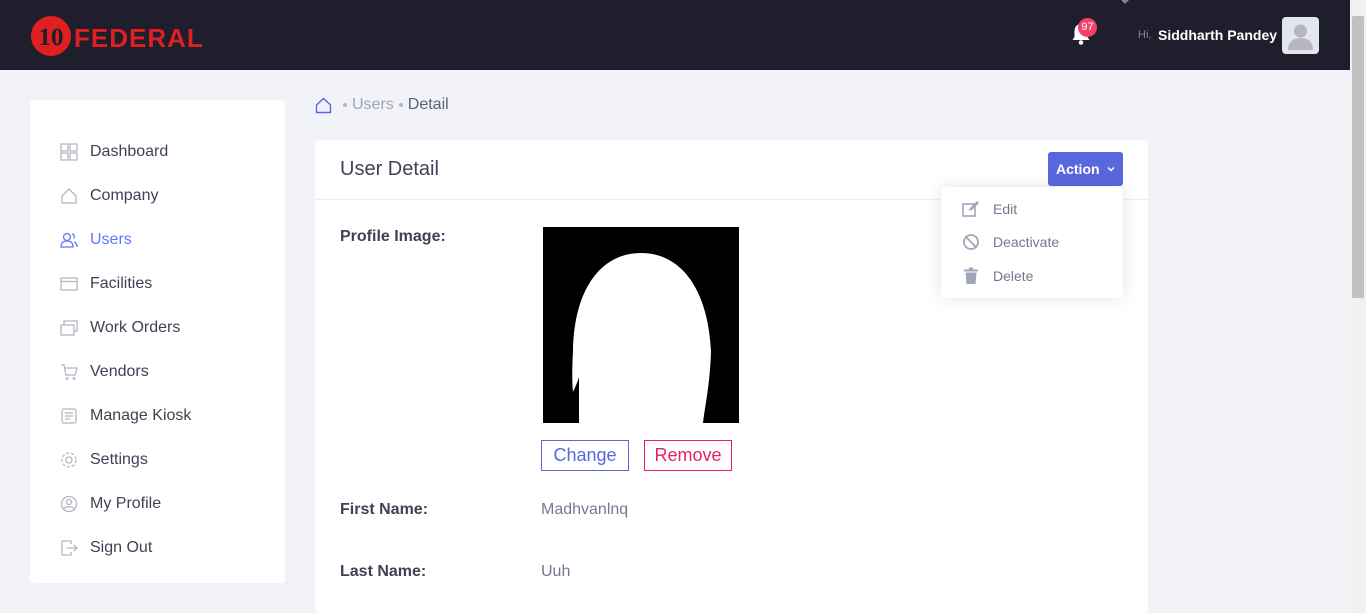 This screenshot has height=613, width=1366. Describe the element at coordinates (111, 239) in the screenshot. I see `sidebar-item-label: Users` at that location.